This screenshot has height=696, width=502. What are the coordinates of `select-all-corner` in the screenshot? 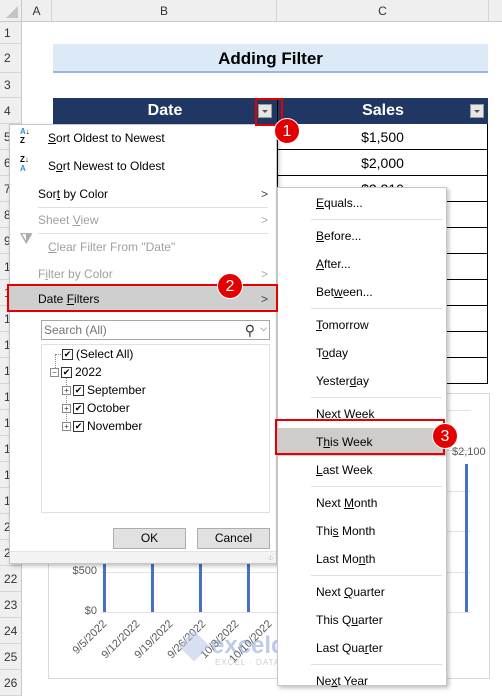 It's located at (11, 11).